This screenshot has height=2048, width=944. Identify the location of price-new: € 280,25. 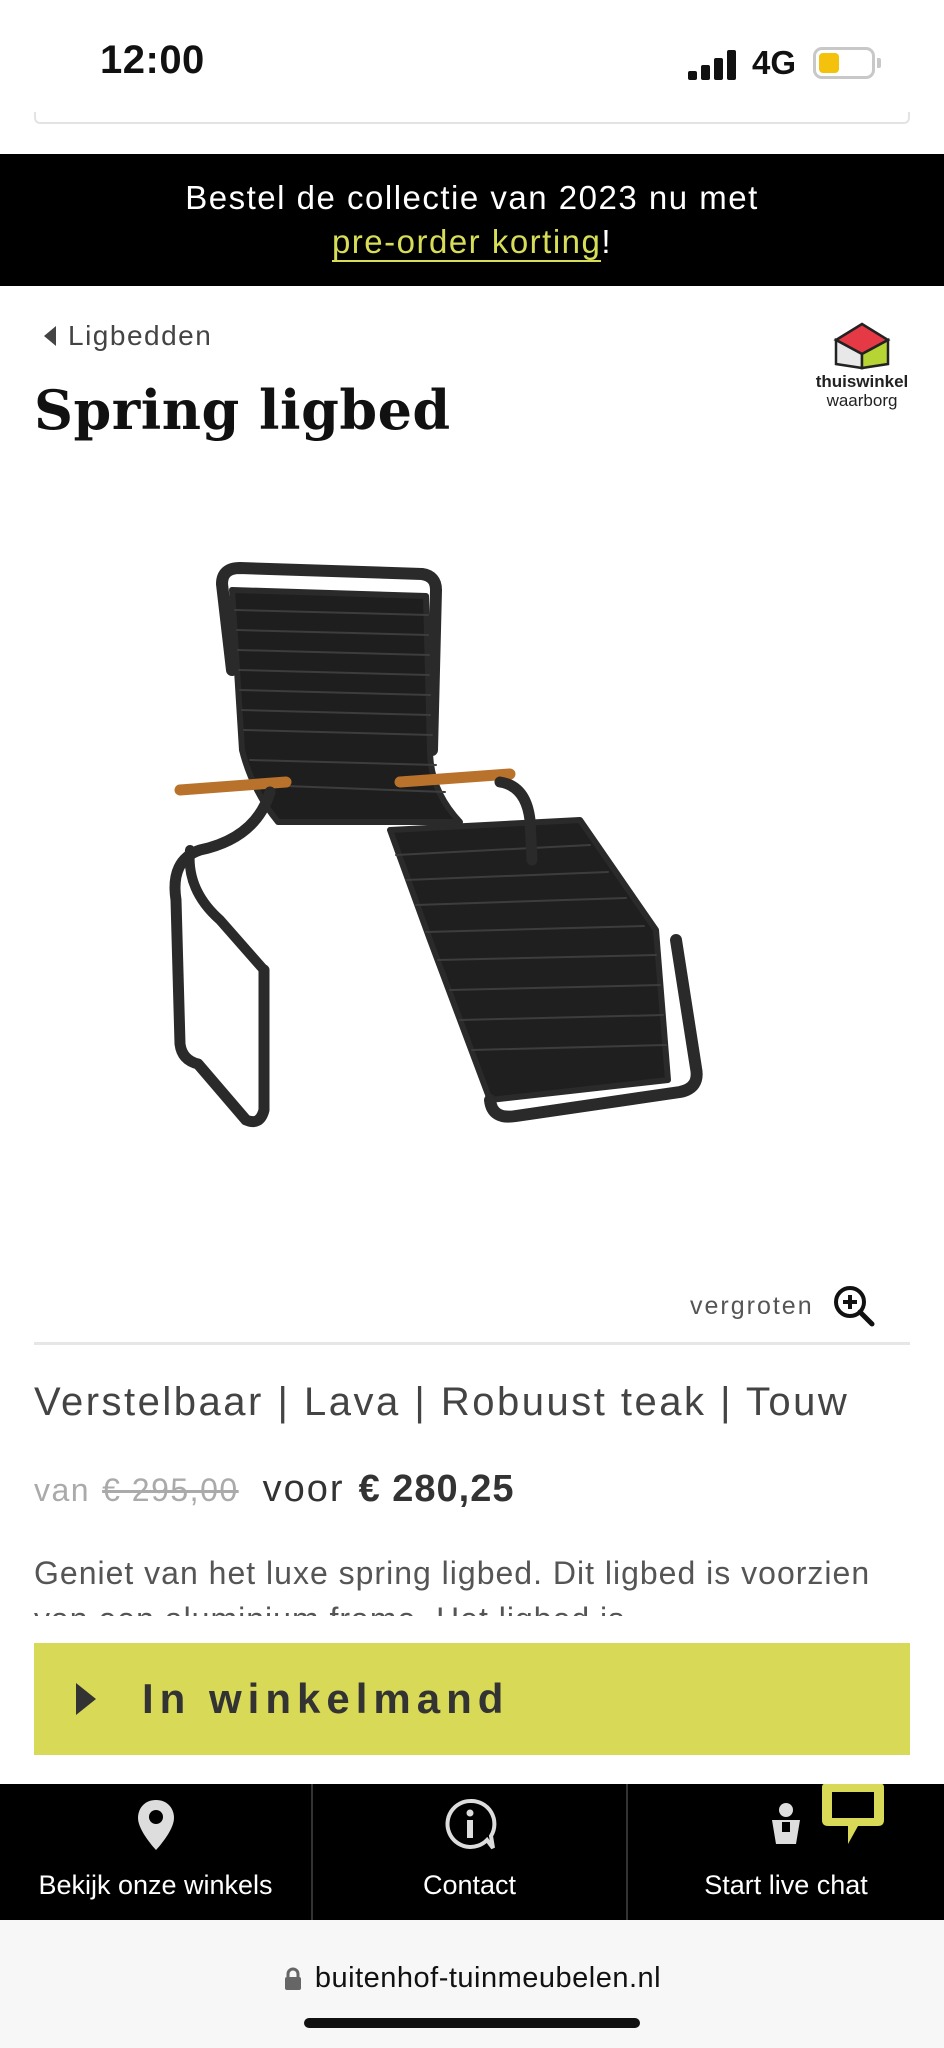
(436, 1489).